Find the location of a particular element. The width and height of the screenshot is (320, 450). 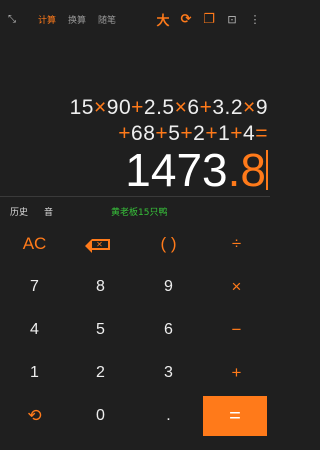

backspace-button: ✕ is located at coordinates (100, 244).